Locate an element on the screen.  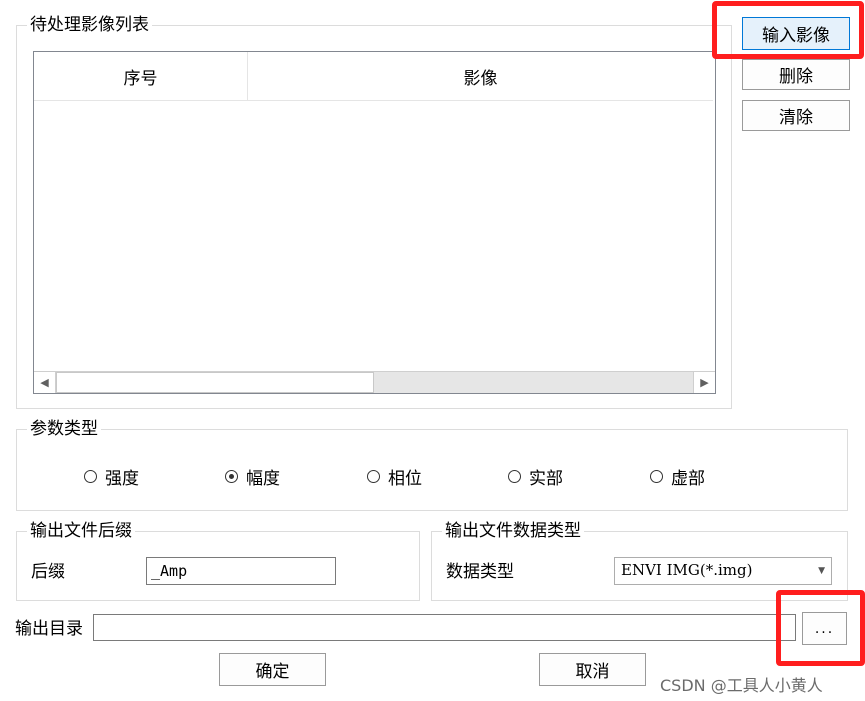
radio-intensity-indicator is located at coordinates (90, 476).